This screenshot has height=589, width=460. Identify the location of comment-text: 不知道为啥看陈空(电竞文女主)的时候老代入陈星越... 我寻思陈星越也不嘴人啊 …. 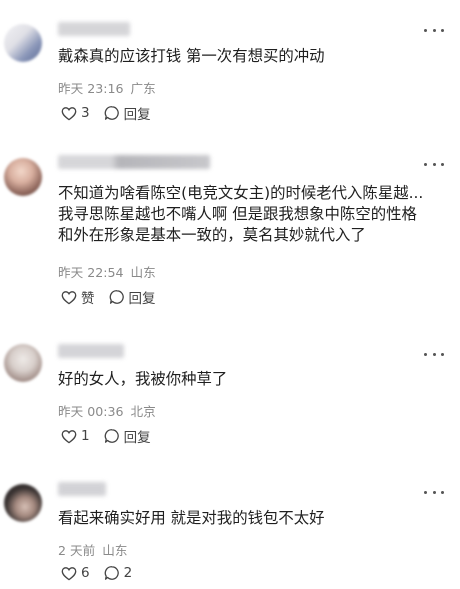
(253, 214).